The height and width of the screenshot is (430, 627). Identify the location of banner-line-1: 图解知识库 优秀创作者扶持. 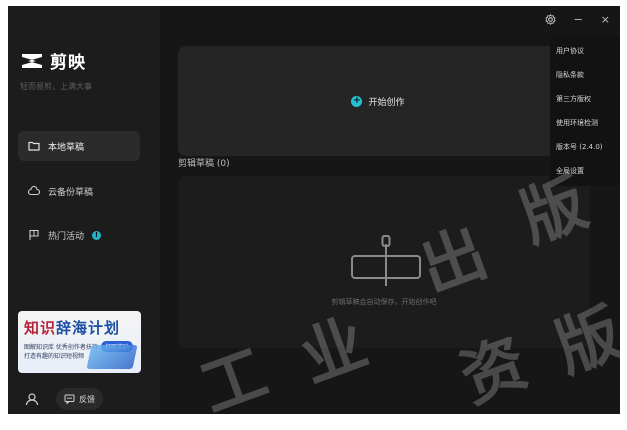
(61, 347).